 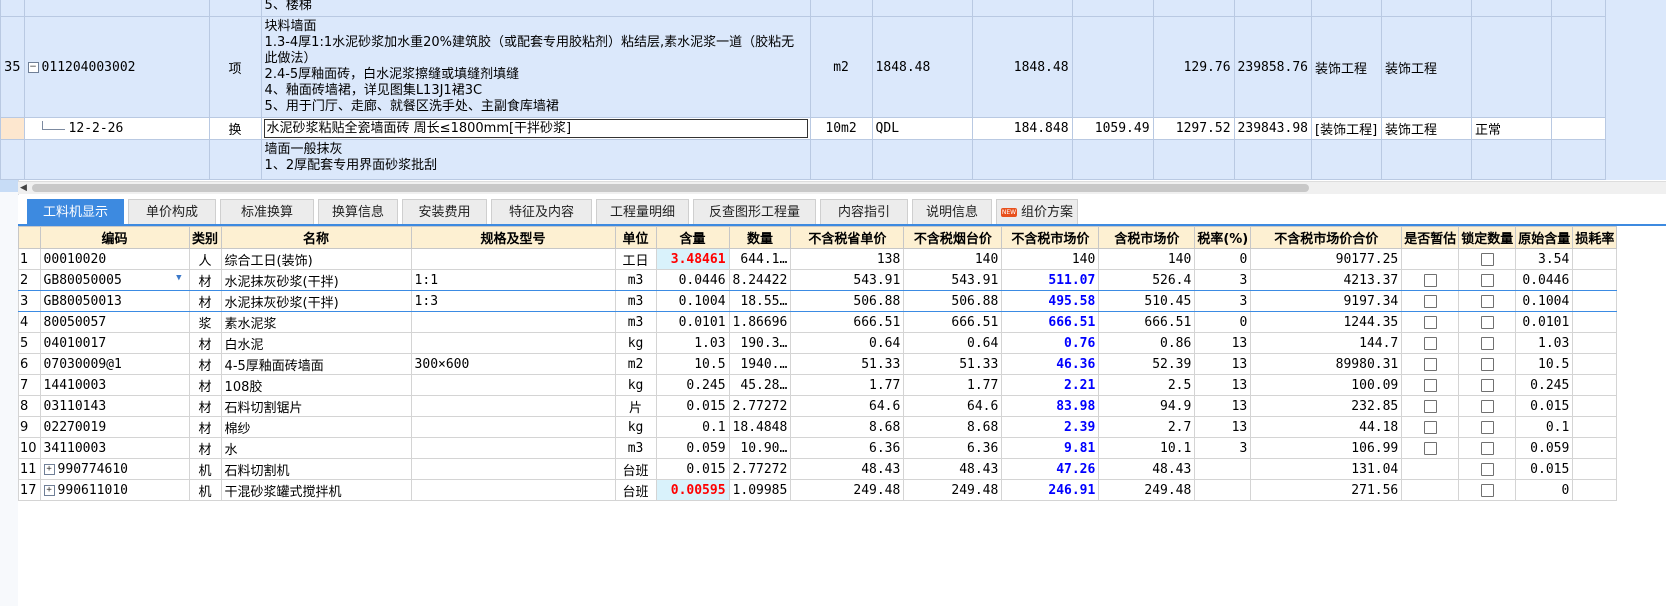 What do you see at coordinates (847, 364) in the screenshot?
I see `material-prov-price: 51.33` at bounding box center [847, 364].